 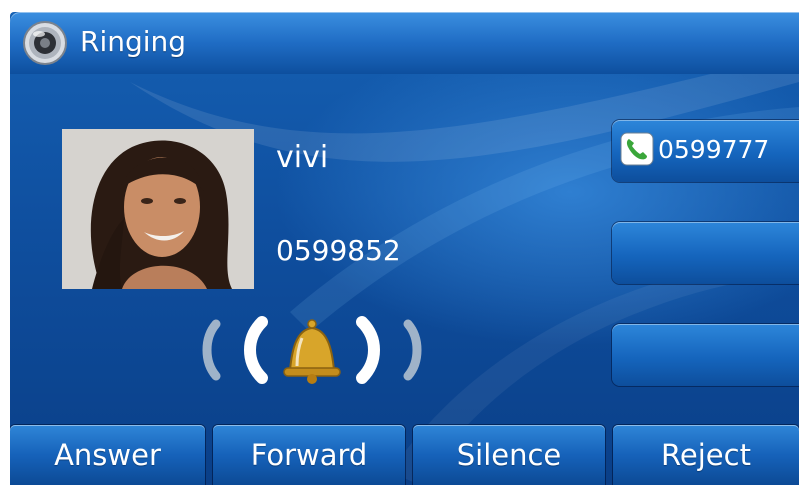 What do you see at coordinates (133, 41) in the screenshot?
I see `page-title: Ringing` at bounding box center [133, 41].